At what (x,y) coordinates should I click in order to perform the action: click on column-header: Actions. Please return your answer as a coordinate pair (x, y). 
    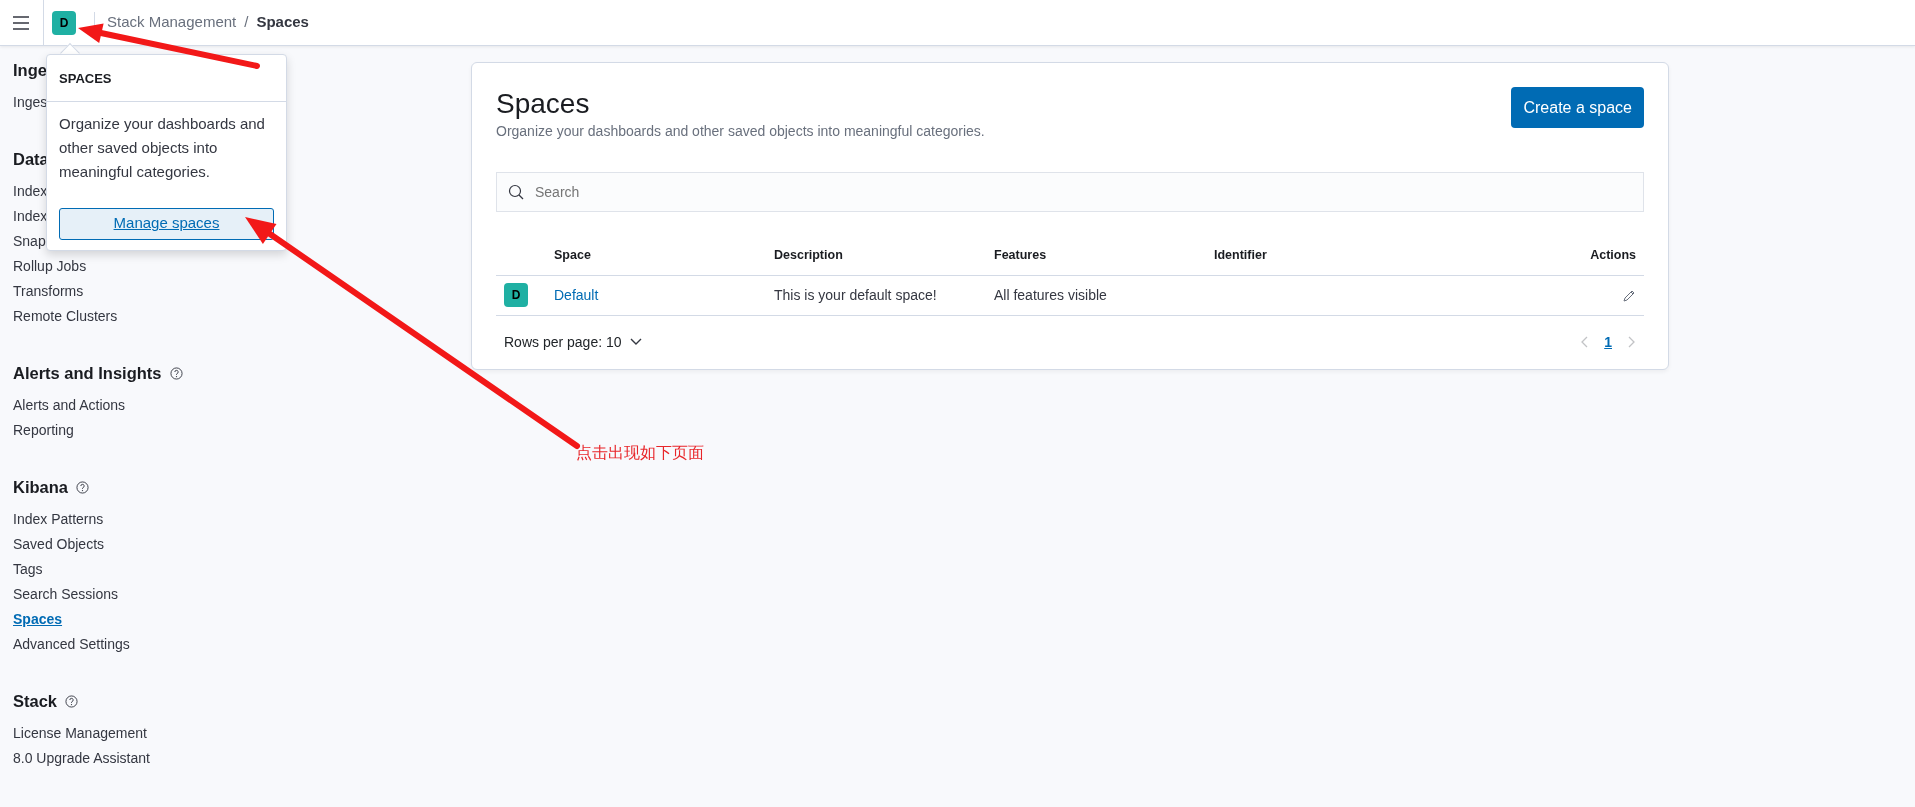
    Looking at the image, I should click on (1613, 255).